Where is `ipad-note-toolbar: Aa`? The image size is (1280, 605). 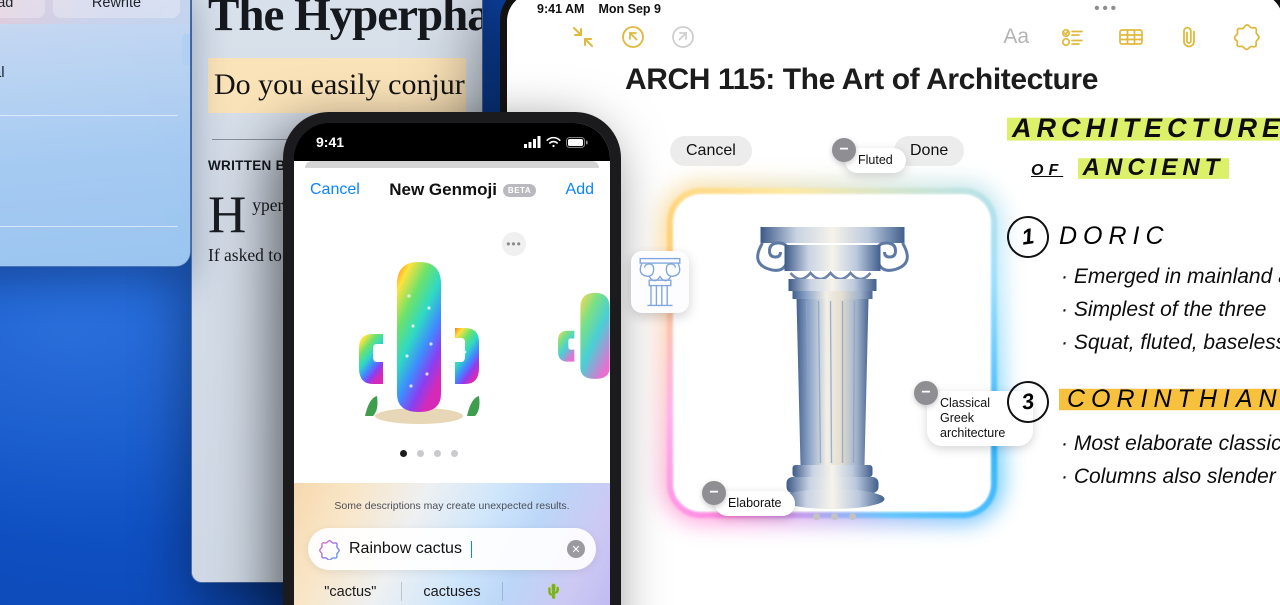 ipad-note-toolbar: Aa is located at coordinates (893, 34).